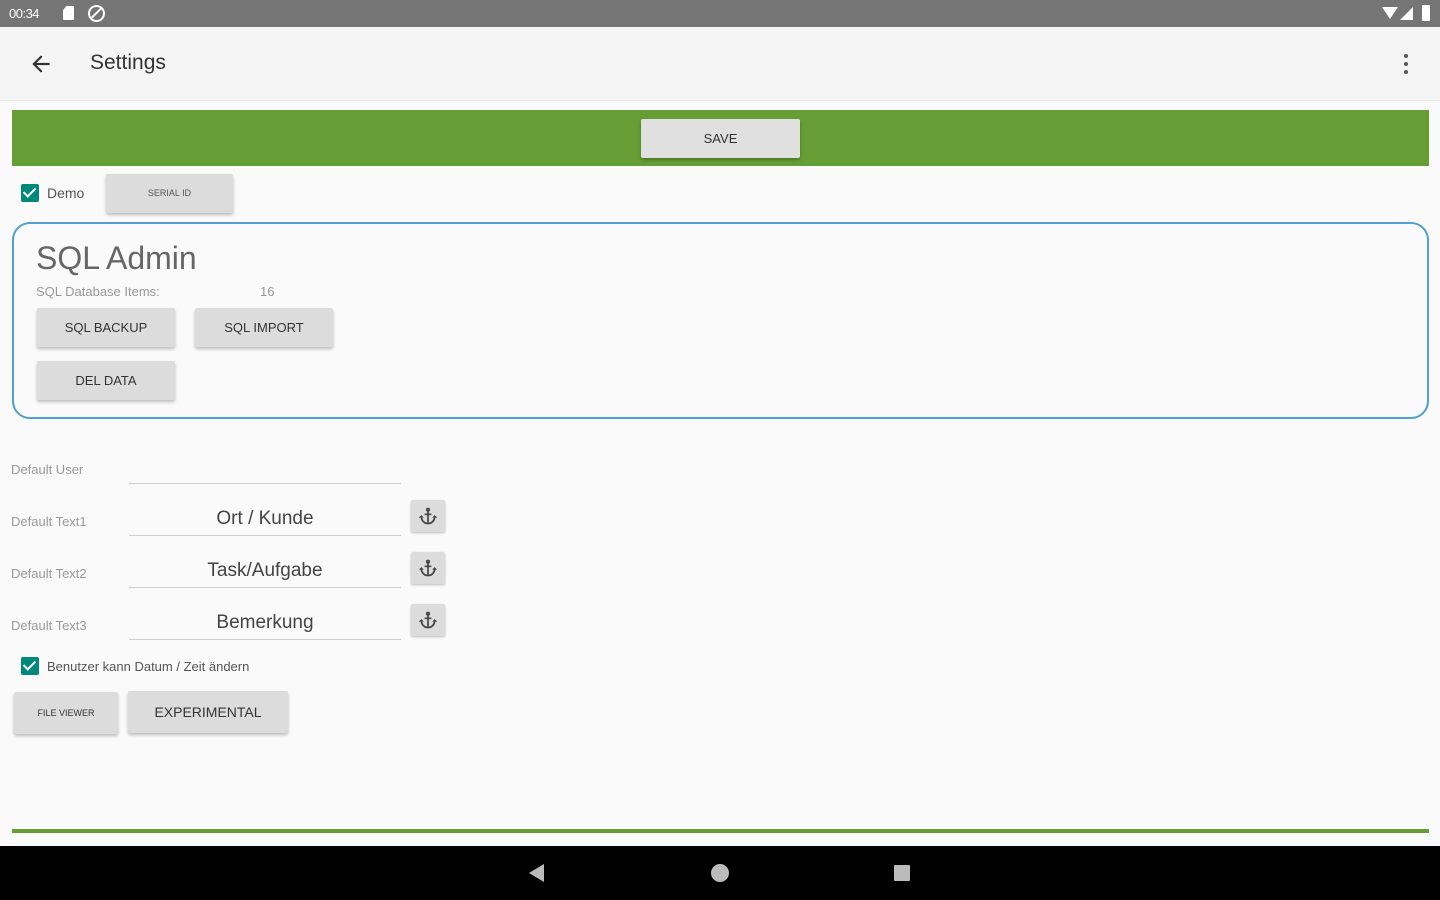 The width and height of the screenshot is (1440, 900). I want to click on serial-id-button: SERIAL ID, so click(169, 193).